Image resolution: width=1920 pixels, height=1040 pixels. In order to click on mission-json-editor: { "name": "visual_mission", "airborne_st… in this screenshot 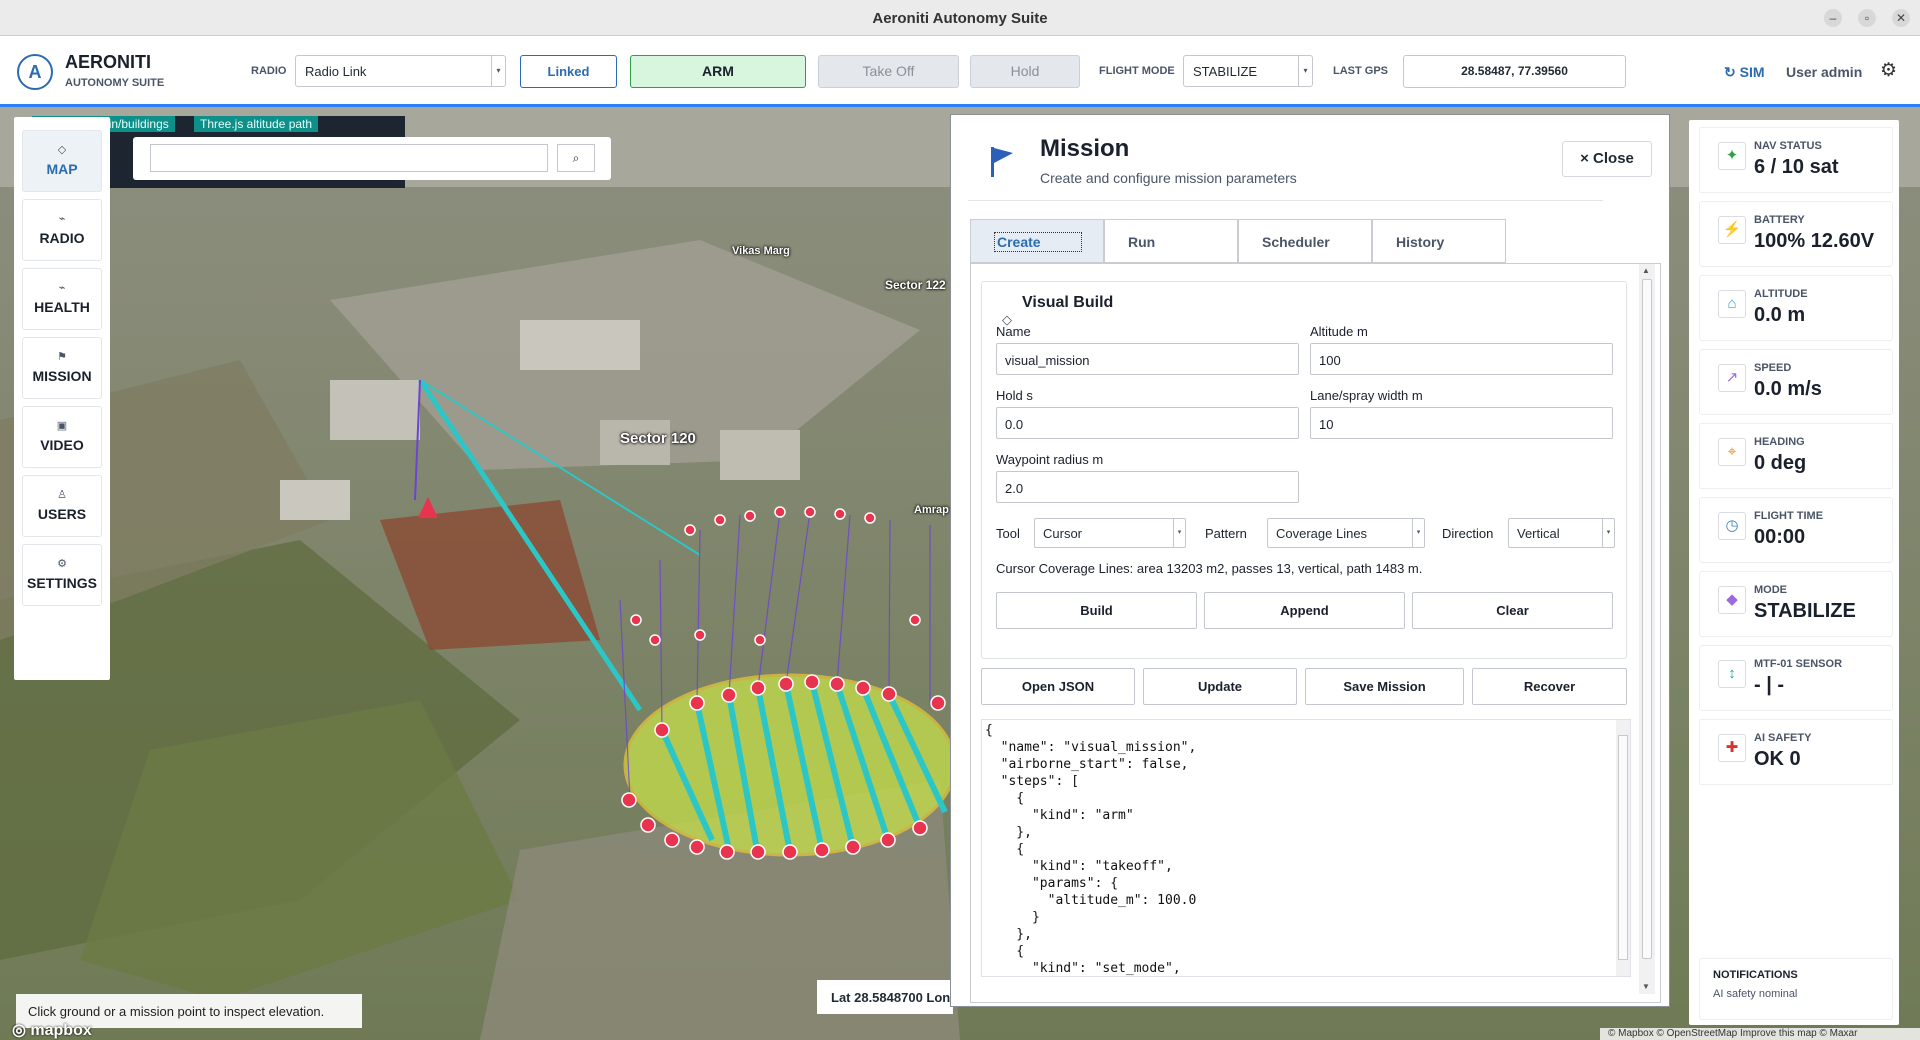, I will do `click(1306, 848)`.